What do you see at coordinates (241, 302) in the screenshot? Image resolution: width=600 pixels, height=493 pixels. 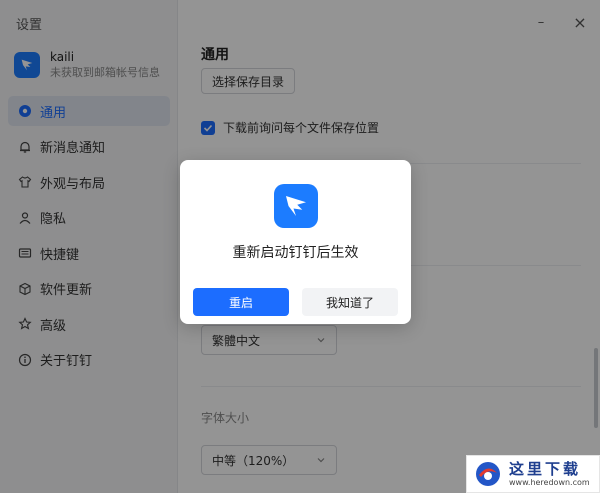 I see `restart-button: 重启` at bounding box center [241, 302].